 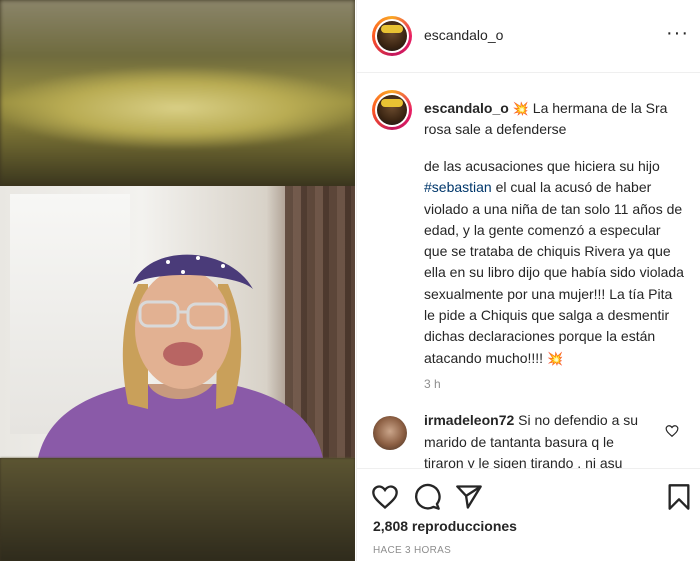 I want to click on caption-username: escandalo_o, so click(x=466, y=108).